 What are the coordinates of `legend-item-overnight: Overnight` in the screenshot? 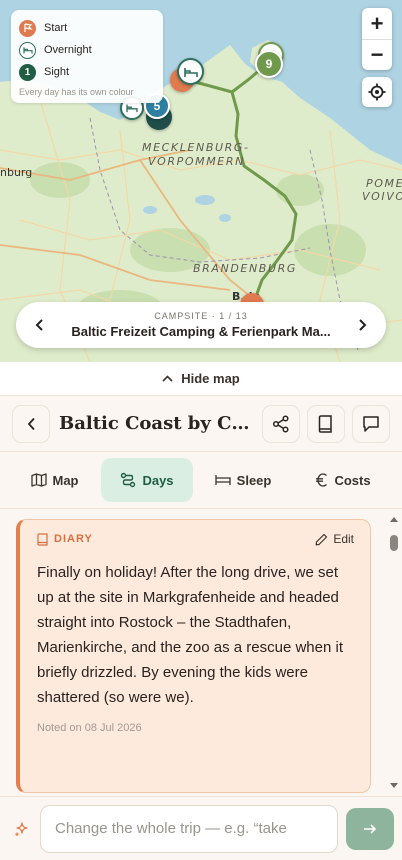 It's located at (87, 50).